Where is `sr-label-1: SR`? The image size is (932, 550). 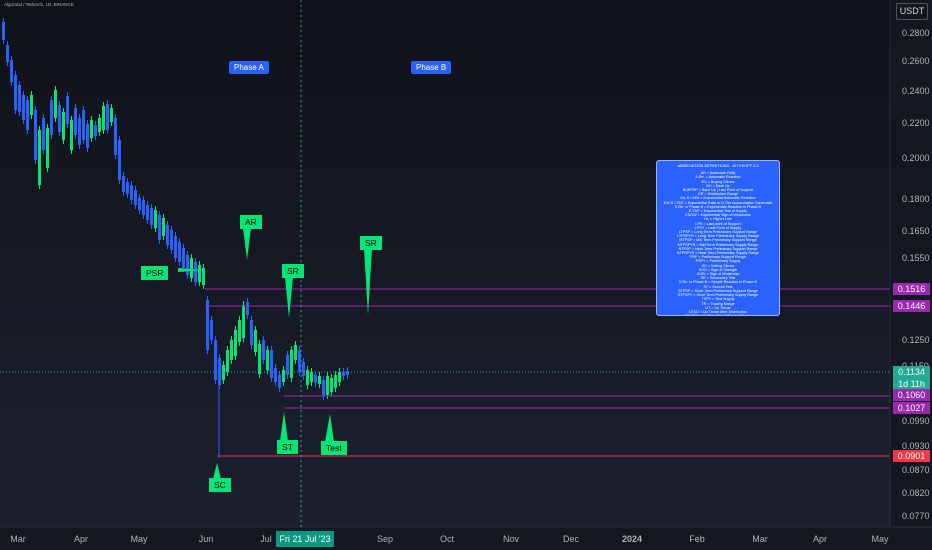
sr-label-1: SR is located at coordinates (293, 271).